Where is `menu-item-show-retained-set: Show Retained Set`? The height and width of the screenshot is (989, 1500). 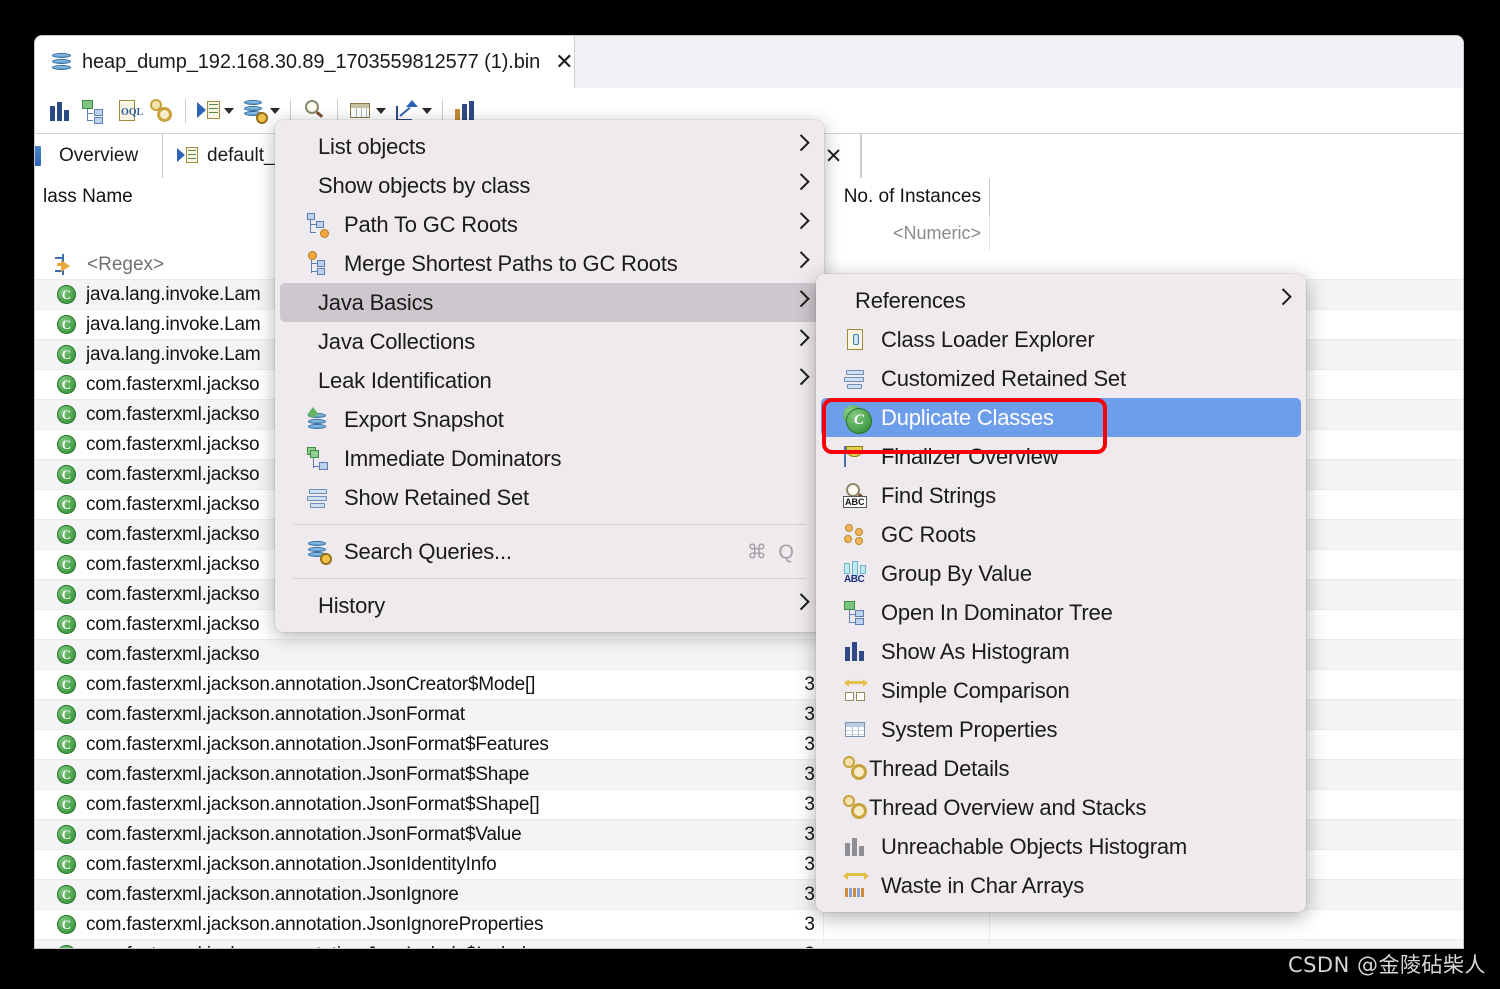 menu-item-show-retained-set: Show Retained Set is located at coordinates (549, 497).